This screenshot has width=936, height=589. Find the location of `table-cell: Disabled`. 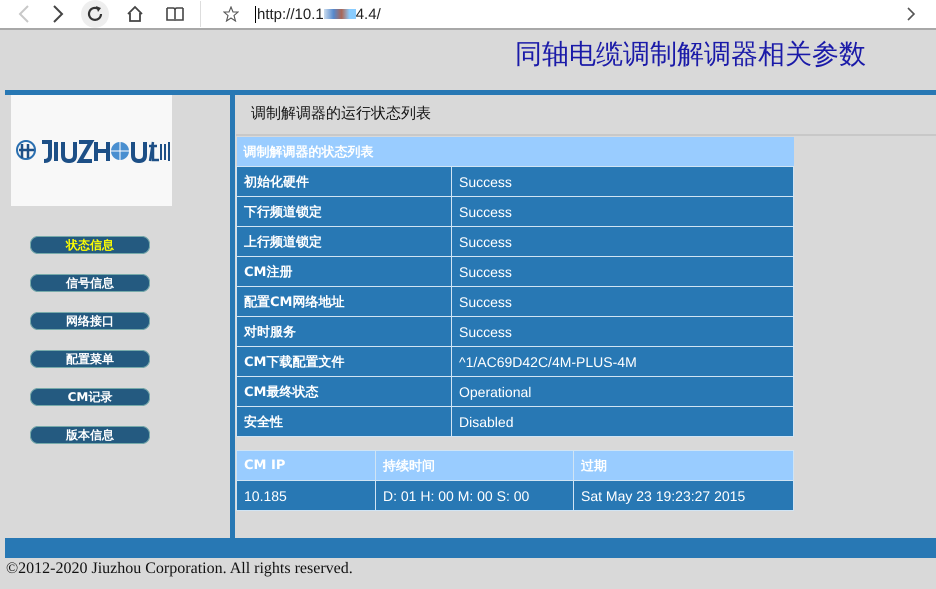

table-cell: Disabled is located at coordinates (623, 421).